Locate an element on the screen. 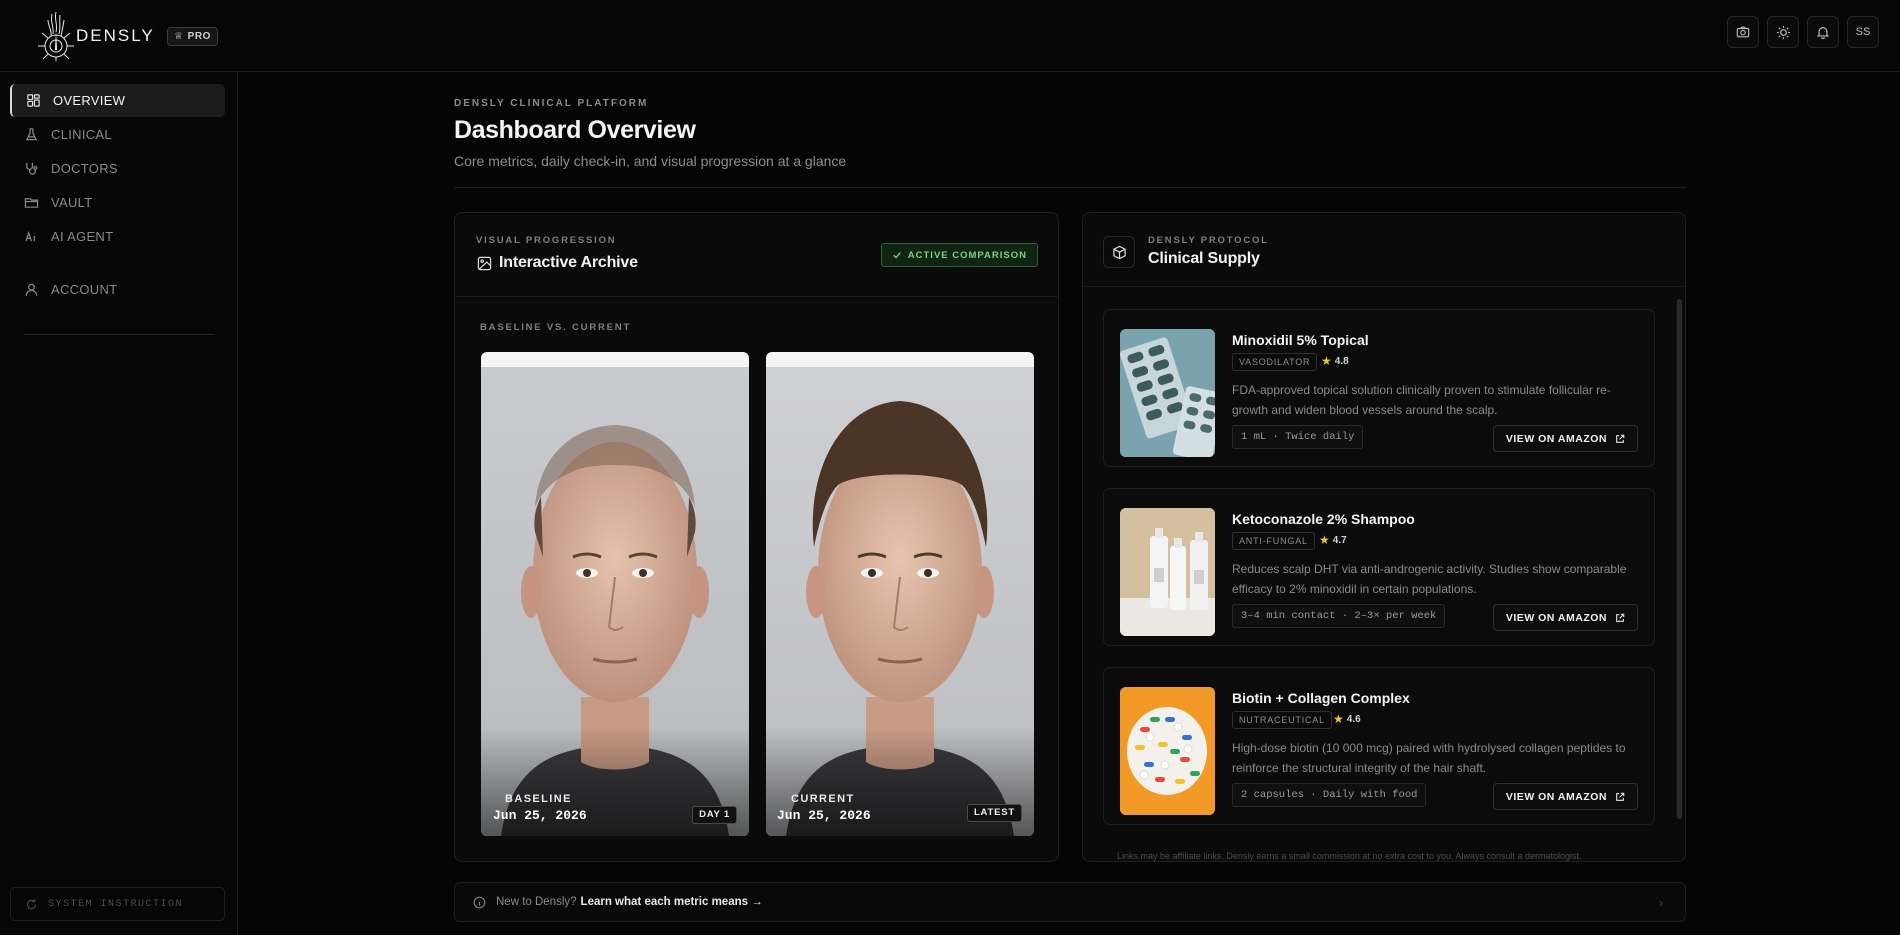 The image size is (1900, 935). active-comparison-badge: ACTIVE COMPARISON is located at coordinates (959, 255).